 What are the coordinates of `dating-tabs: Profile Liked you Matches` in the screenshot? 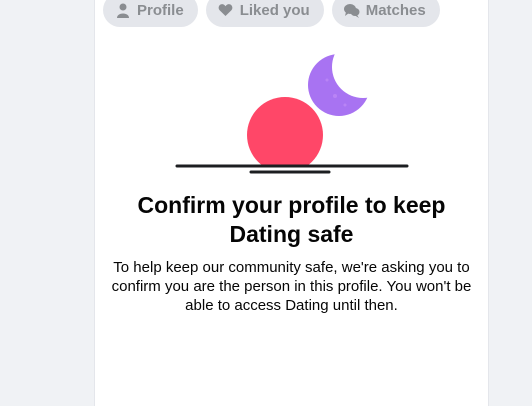 It's located at (271, 13).